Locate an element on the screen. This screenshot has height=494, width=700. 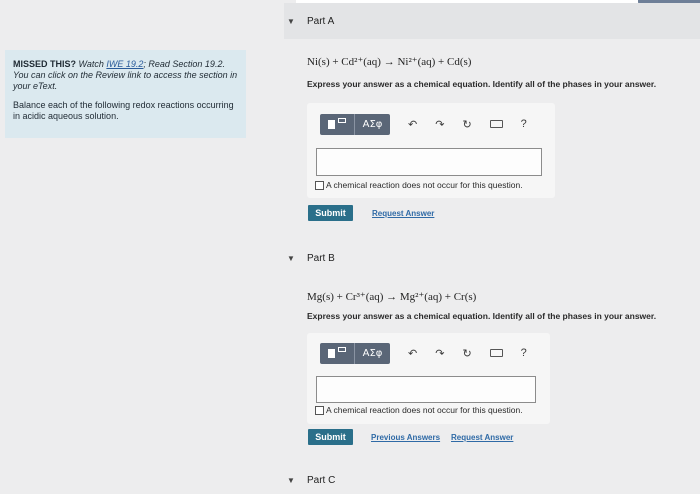
part-b-answer-input is located at coordinates (426, 389).